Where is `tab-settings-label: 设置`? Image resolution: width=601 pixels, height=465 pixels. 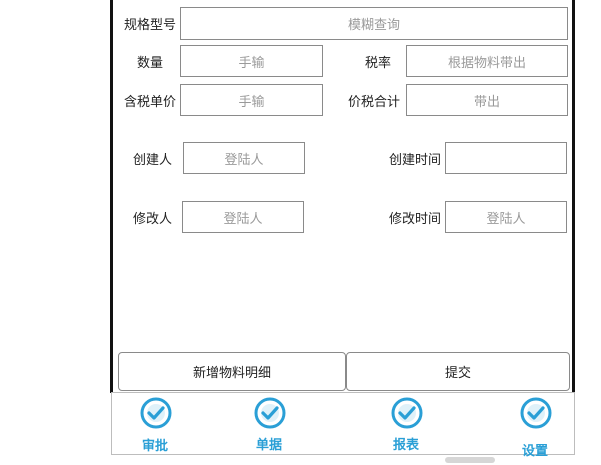 tab-settings-label: 设置 is located at coordinates (534, 451).